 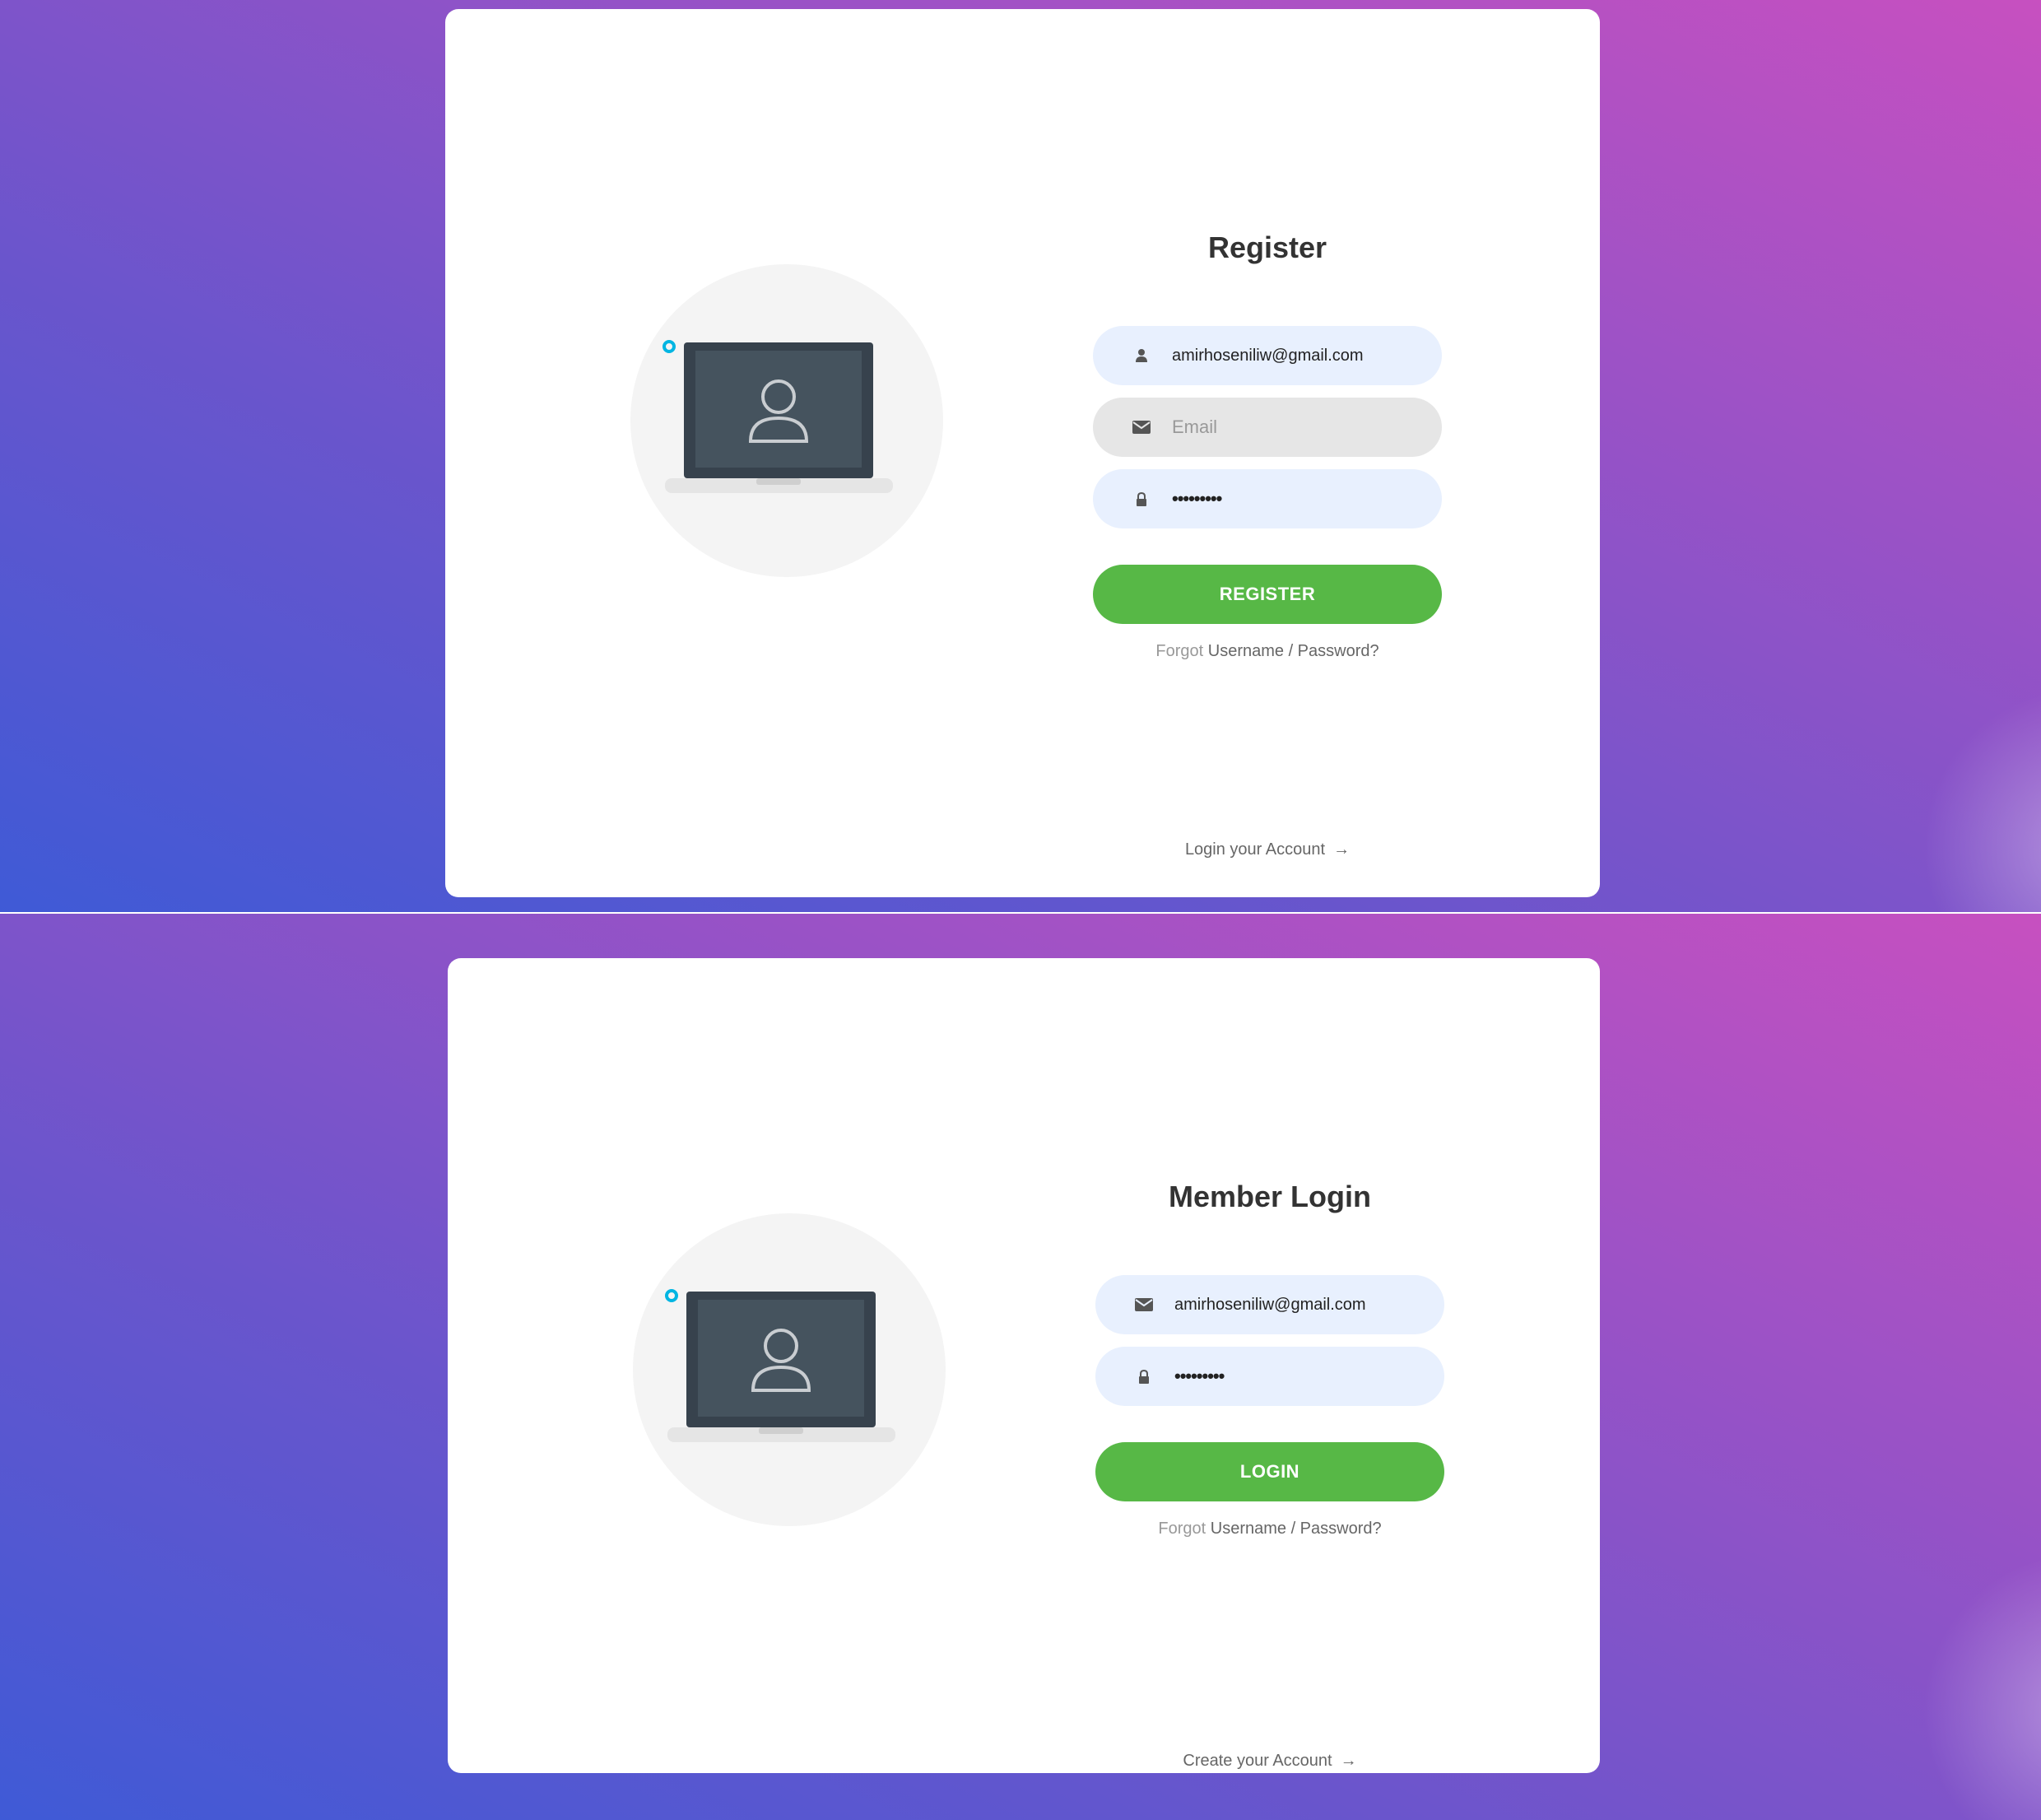 What do you see at coordinates (1269, 1471) in the screenshot?
I see `login-button: LOGIN` at bounding box center [1269, 1471].